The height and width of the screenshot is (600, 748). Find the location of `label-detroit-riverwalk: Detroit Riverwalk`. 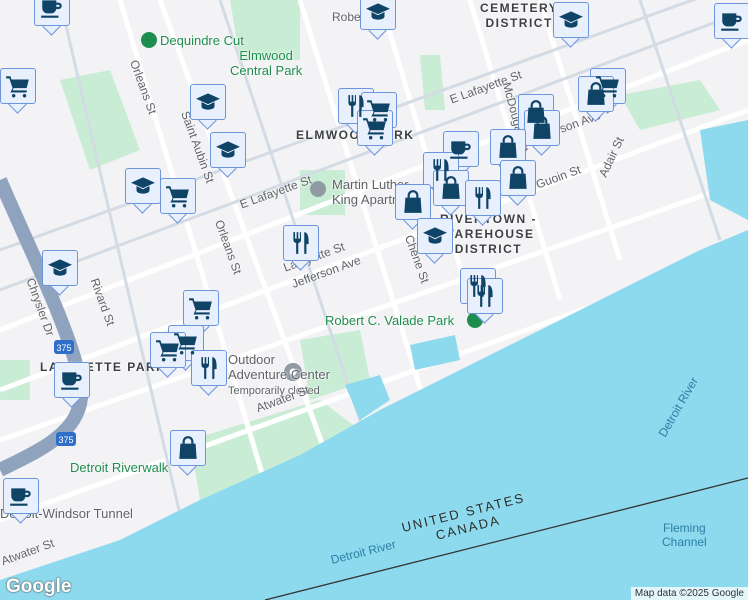

label-detroit-riverwalk: Detroit Riverwalk is located at coordinates (119, 467).